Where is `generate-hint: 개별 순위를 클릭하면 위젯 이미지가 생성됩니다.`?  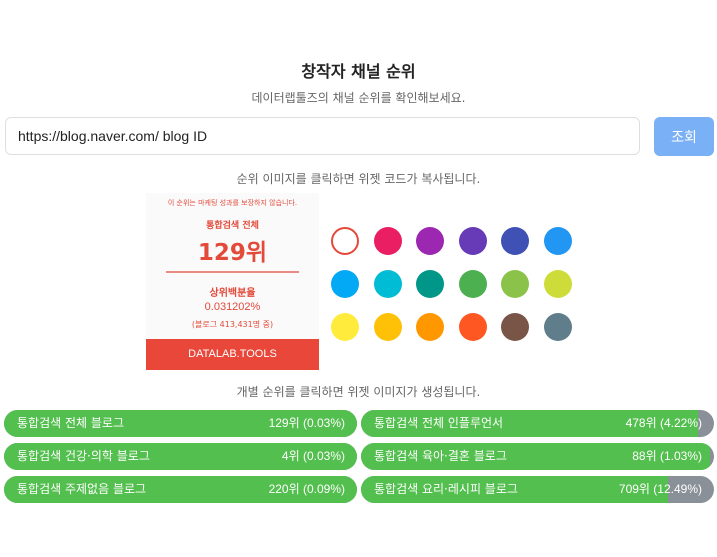 generate-hint: 개별 순위를 클릭하면 위젯 이미지가 생성됩니다. is located at coordinates (358, 392).